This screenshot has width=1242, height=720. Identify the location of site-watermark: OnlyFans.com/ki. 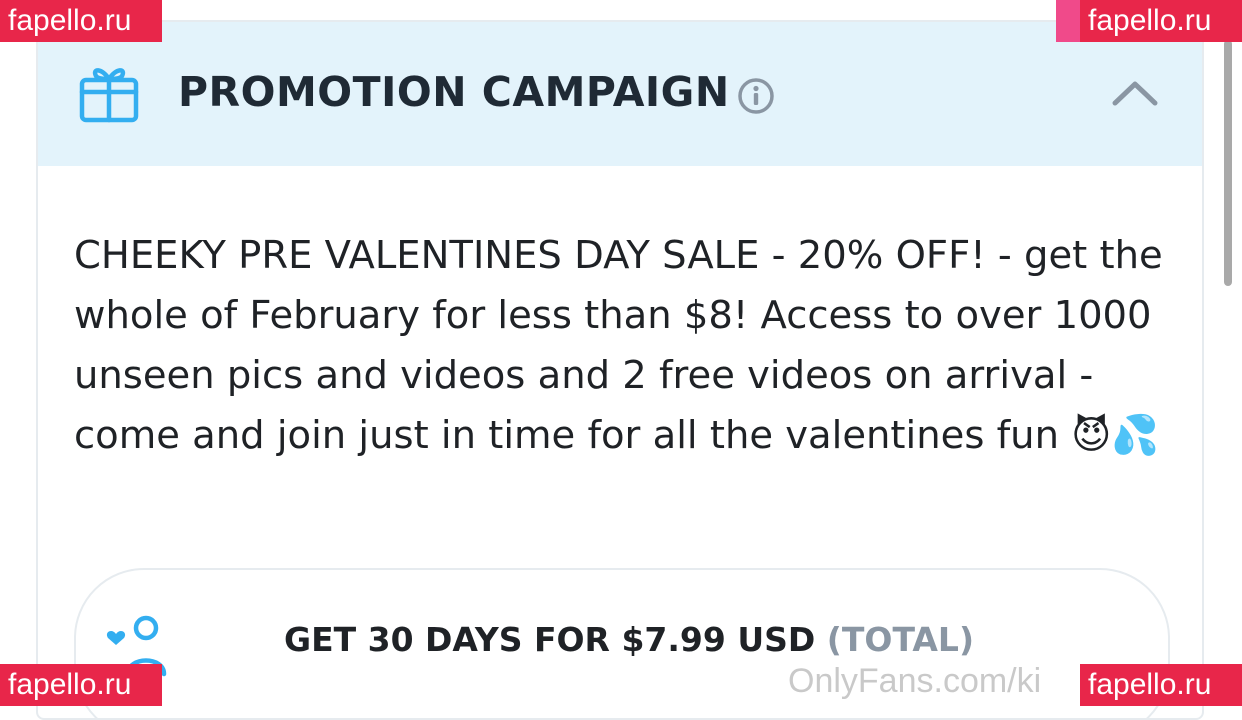
(915, 681).